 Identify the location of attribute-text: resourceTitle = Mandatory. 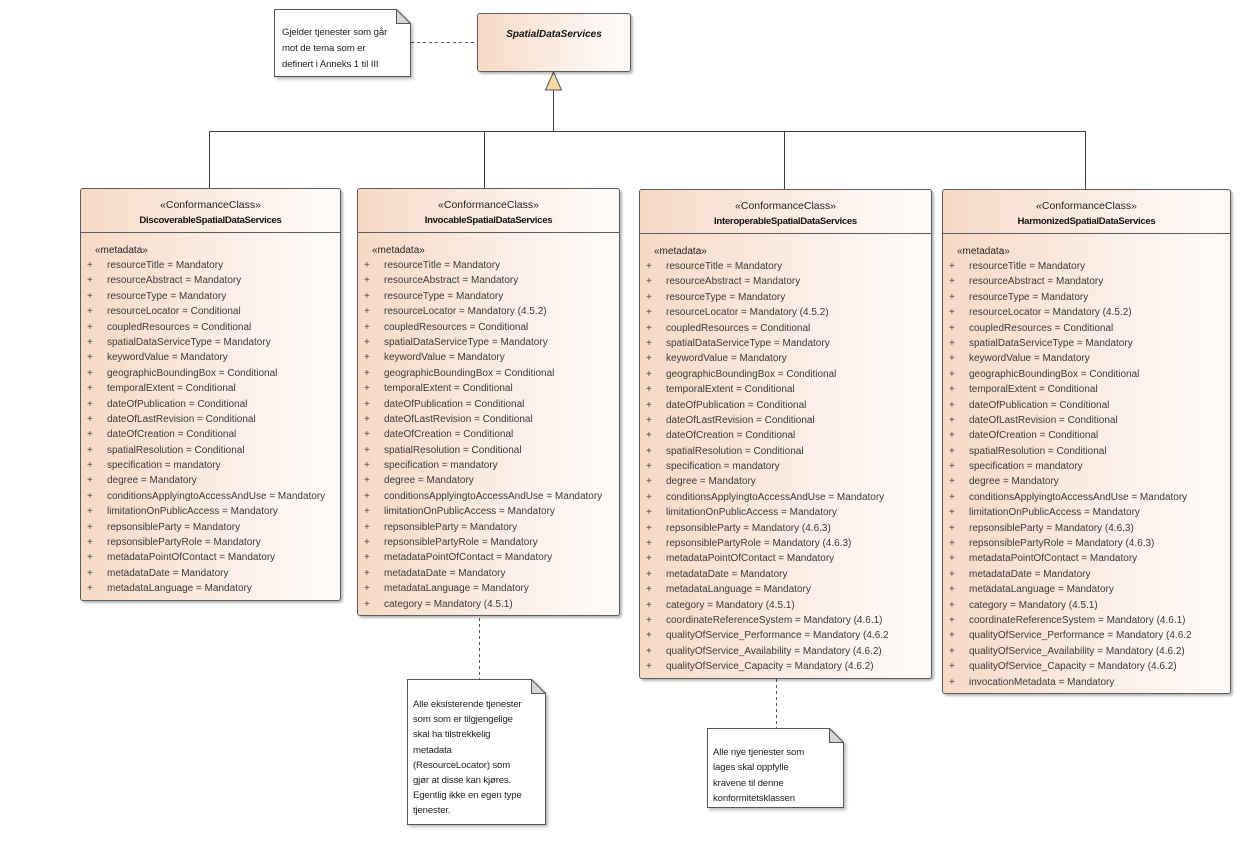
(724, 266).